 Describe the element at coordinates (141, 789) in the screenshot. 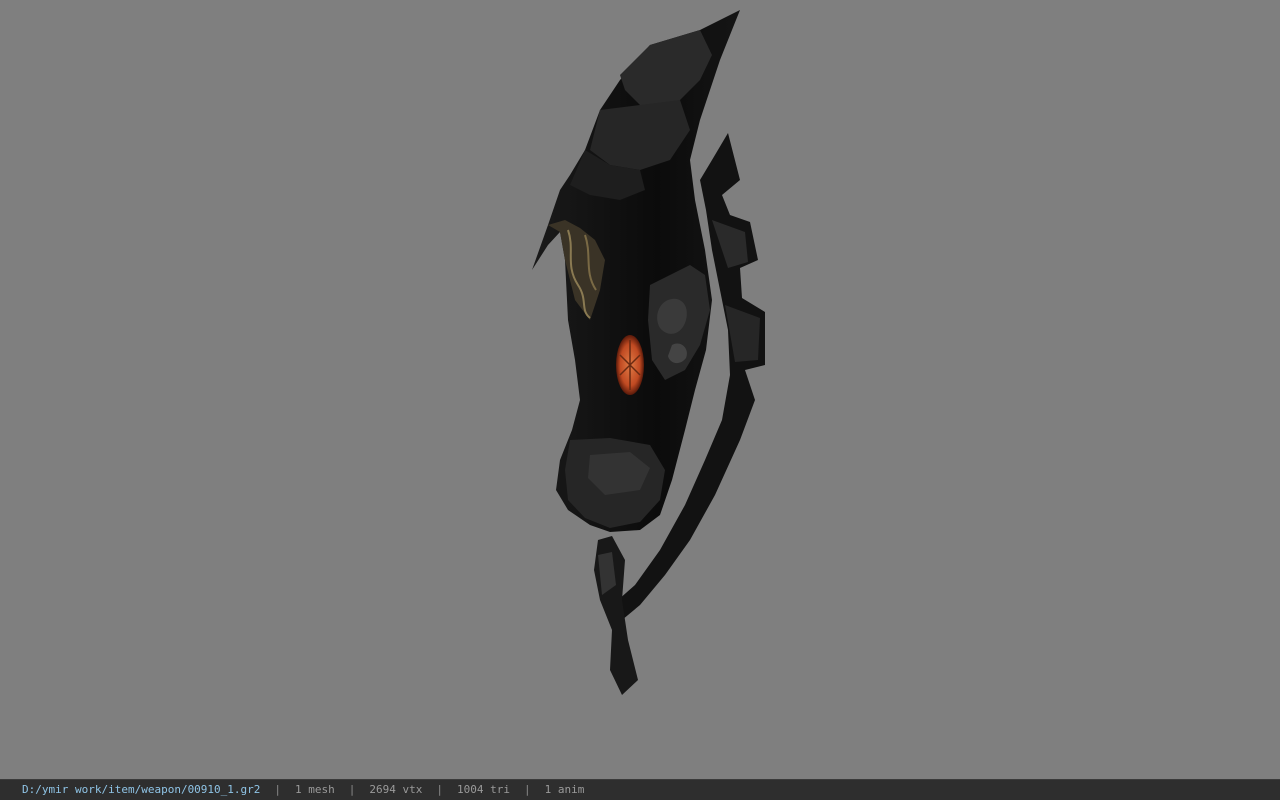

I see `file-path-label: D:/ymir work/item/weapon/00910_1.gr2` at that location.